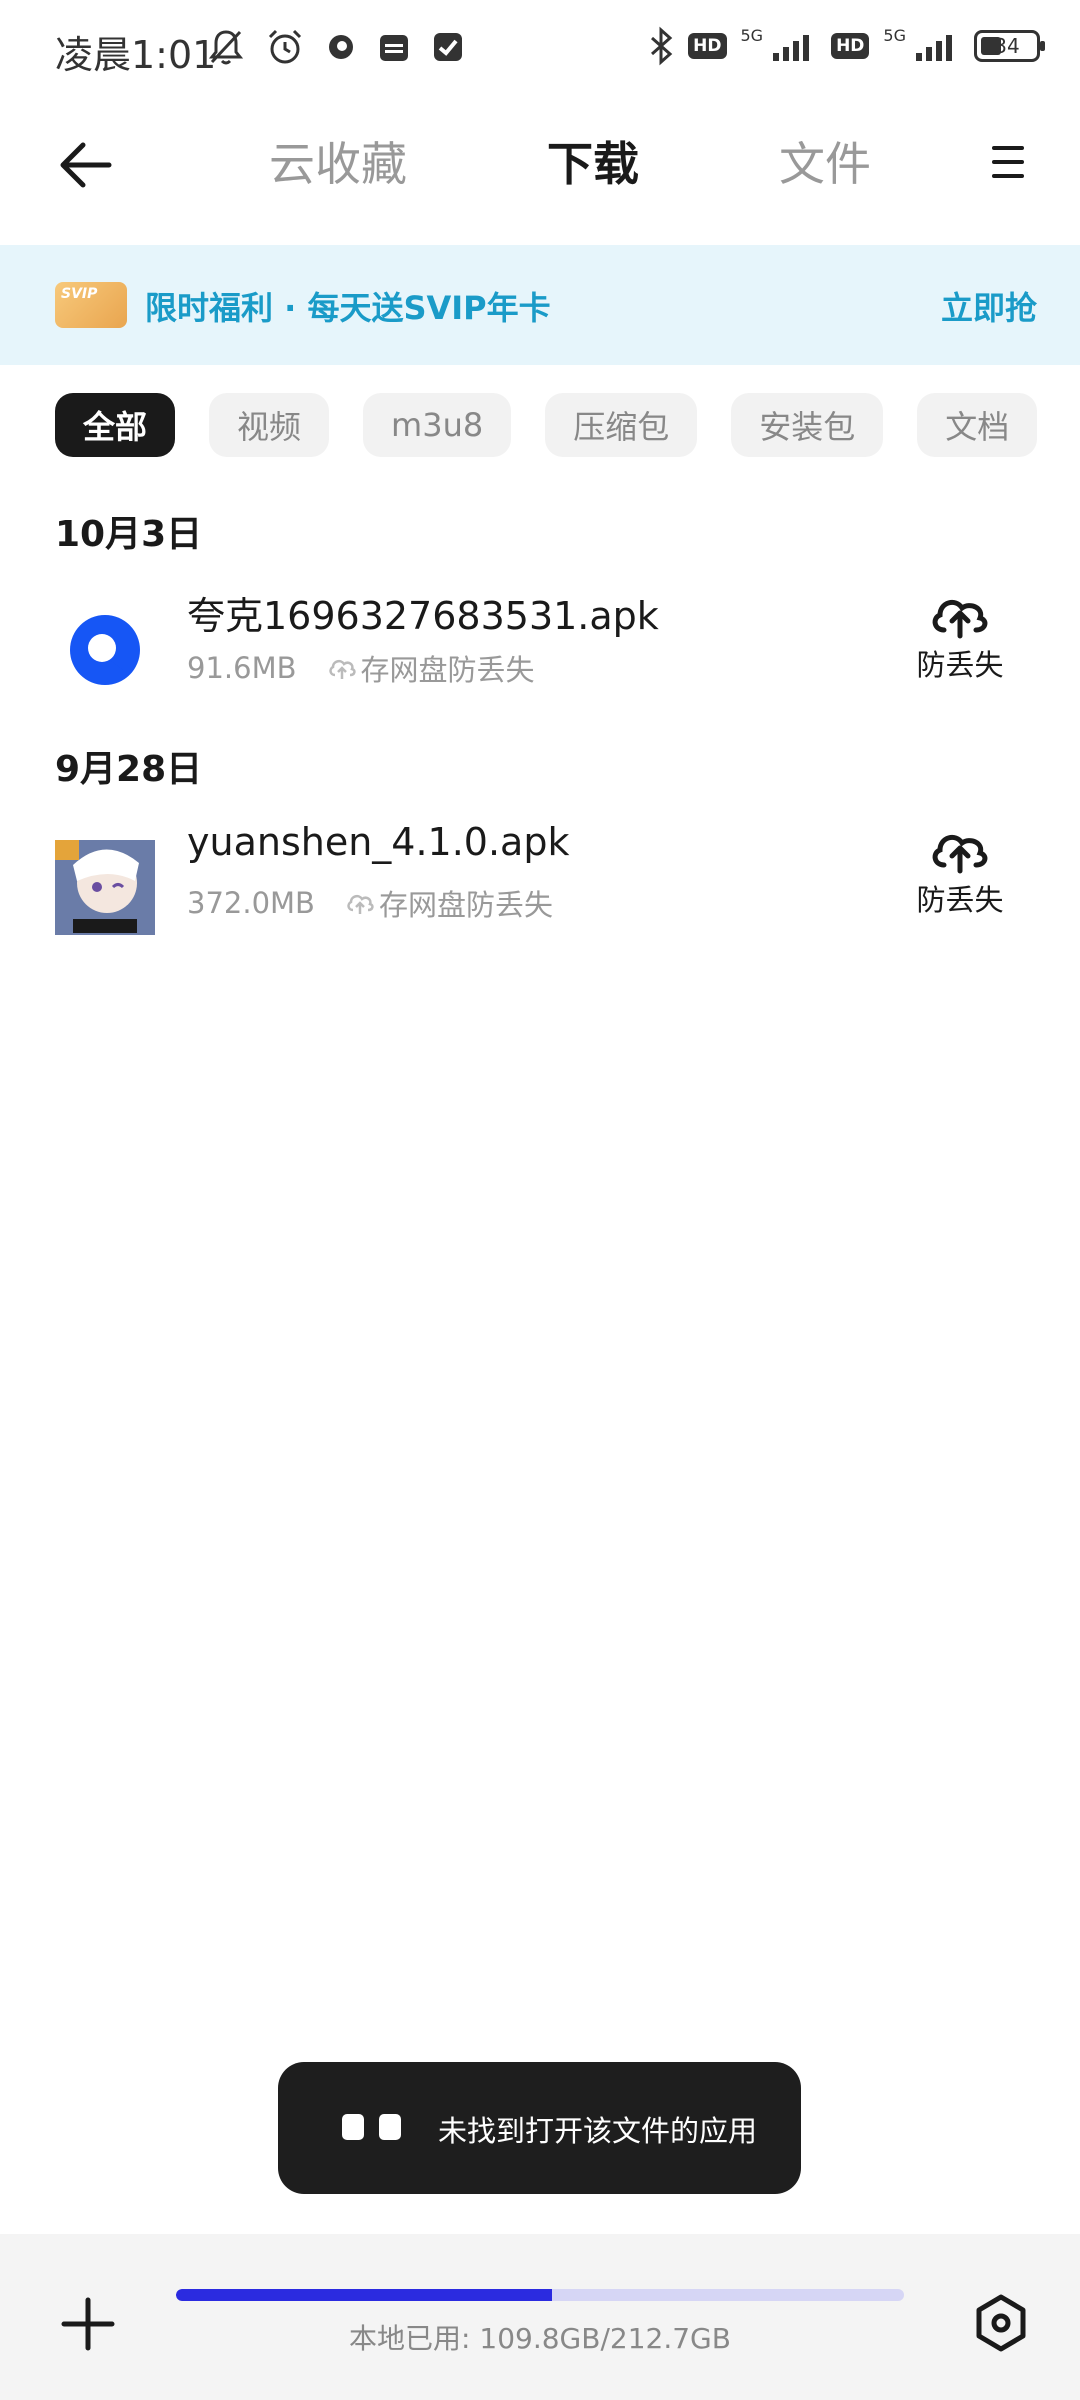 This screenshot has height=2400, width=1080. Describe the element at coordinates (348, 308) in the screenshot. I see `promo-text: 限时福利 · 每天送SVIP年卡` at that location.